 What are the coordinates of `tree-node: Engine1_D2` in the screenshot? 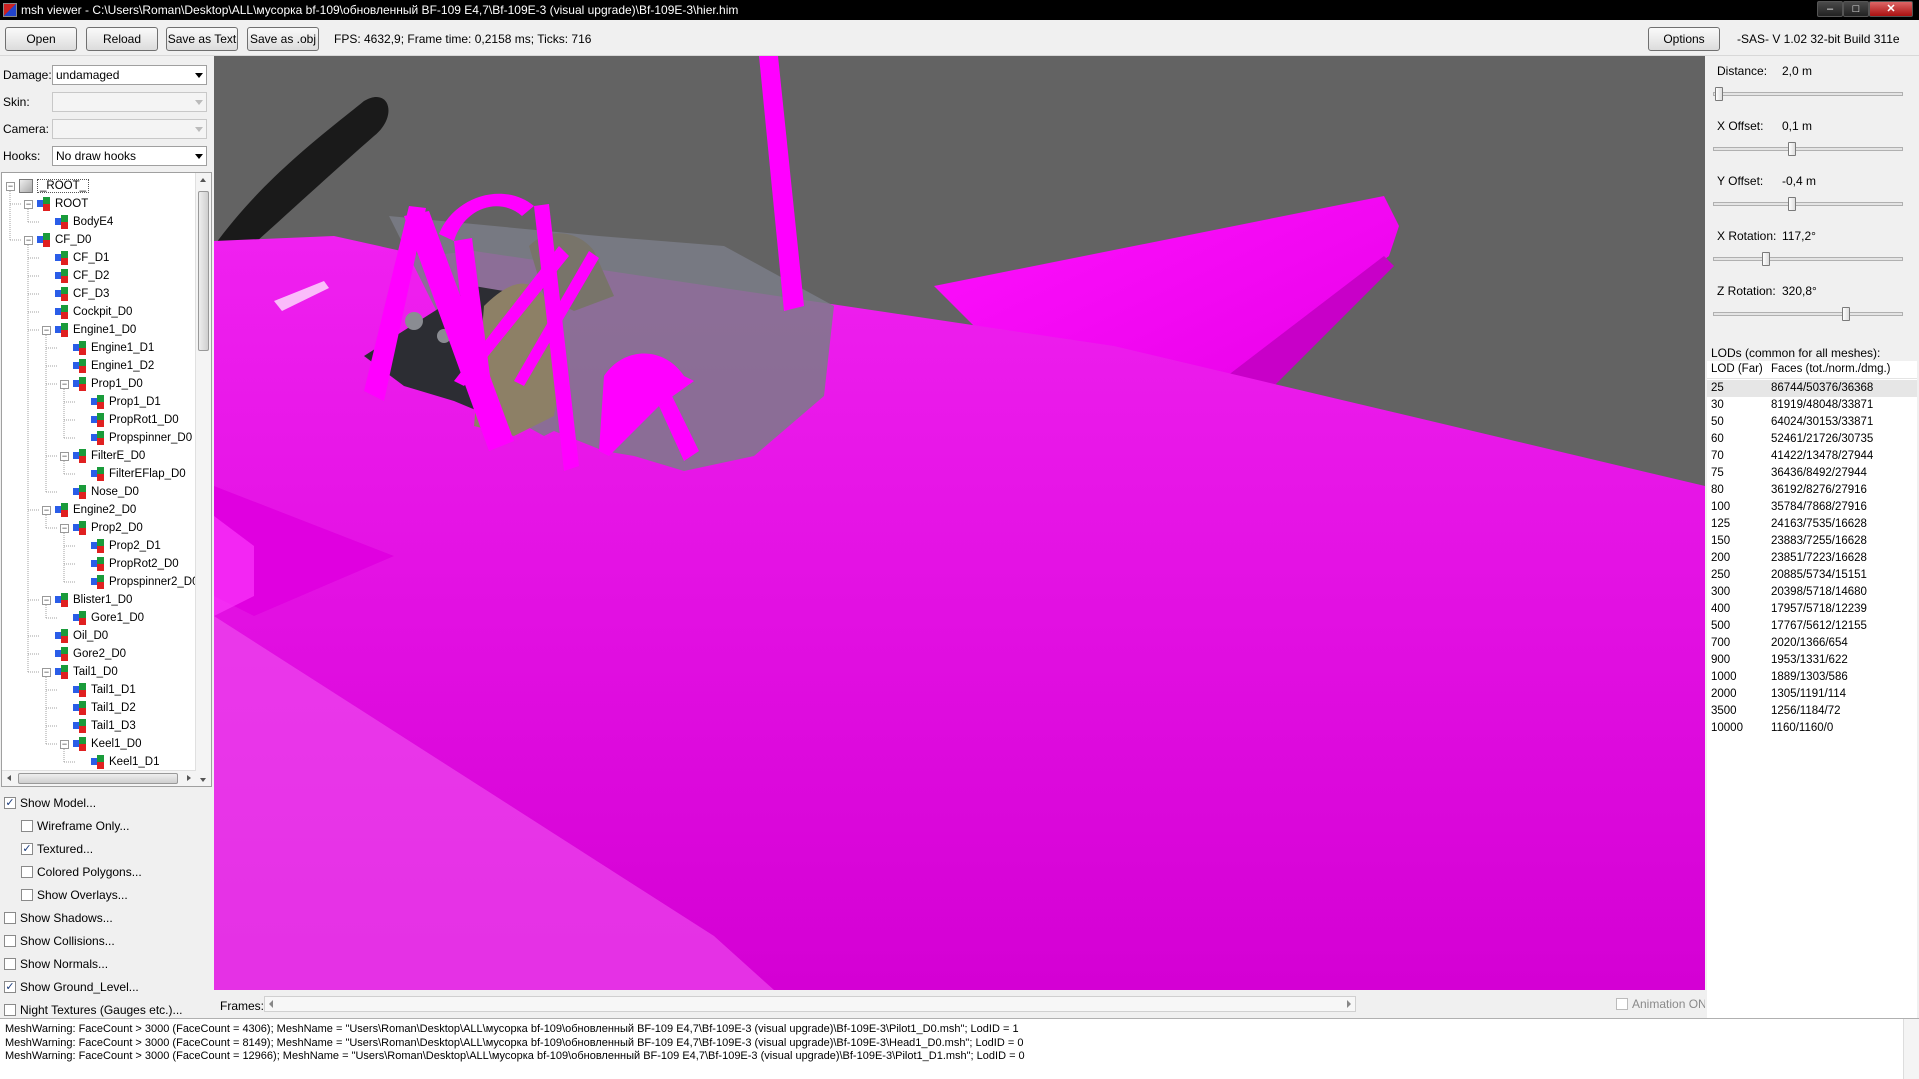 It's located at (107, 366).